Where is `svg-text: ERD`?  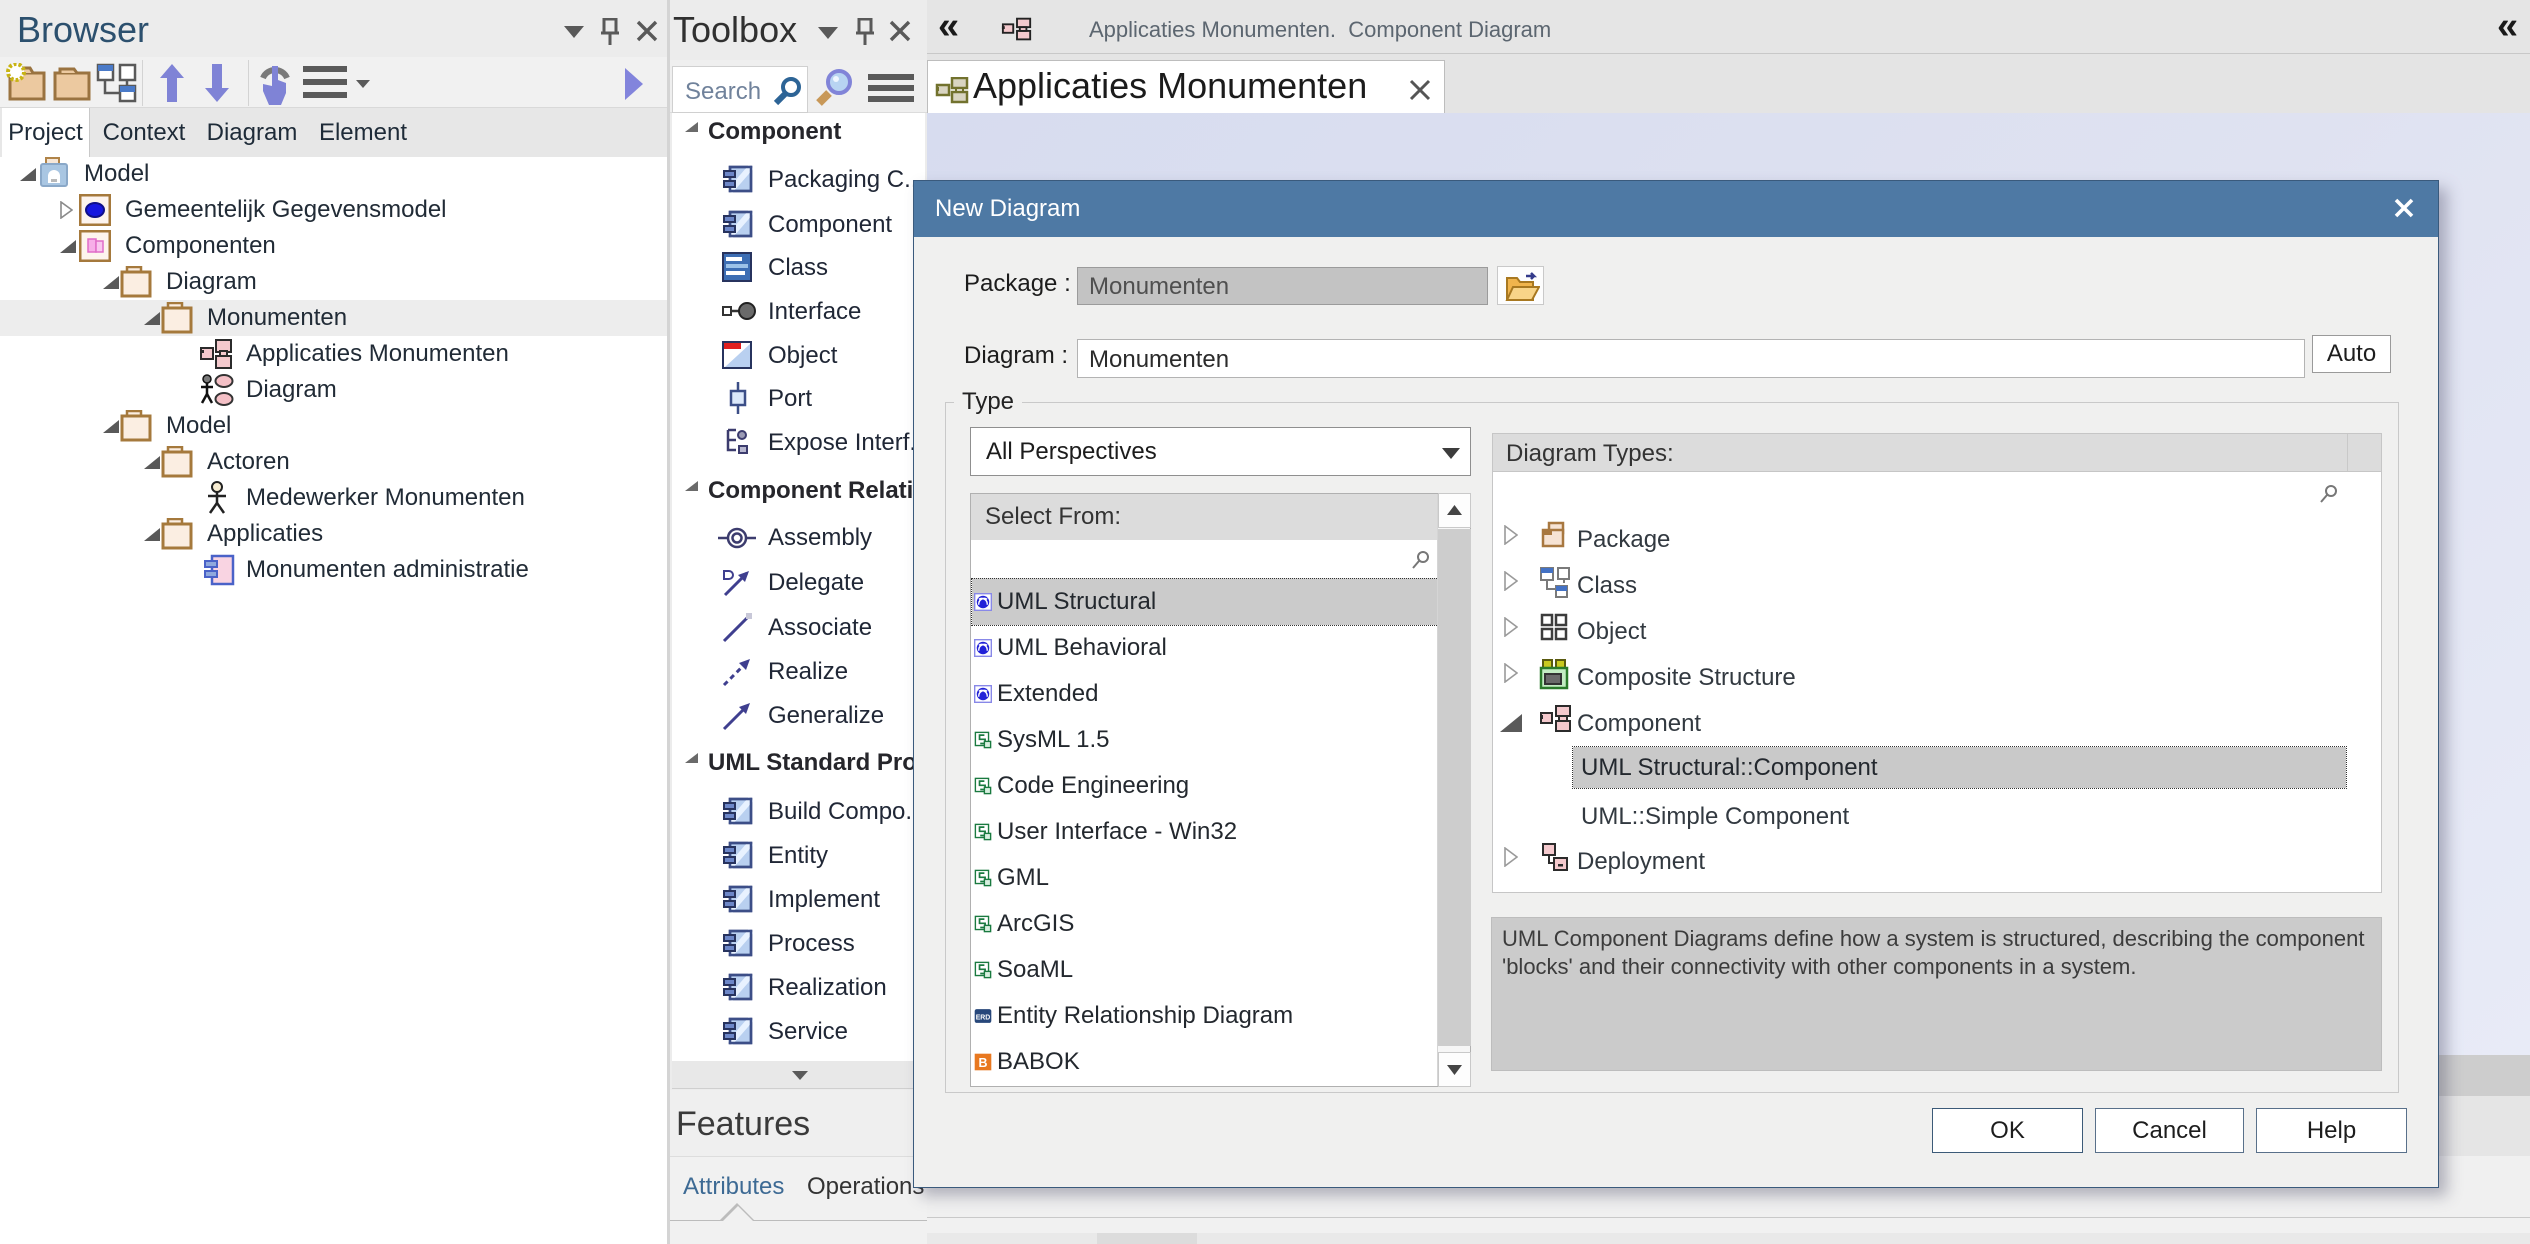 svg-text: ERD is located at coordinates (983, 1017).